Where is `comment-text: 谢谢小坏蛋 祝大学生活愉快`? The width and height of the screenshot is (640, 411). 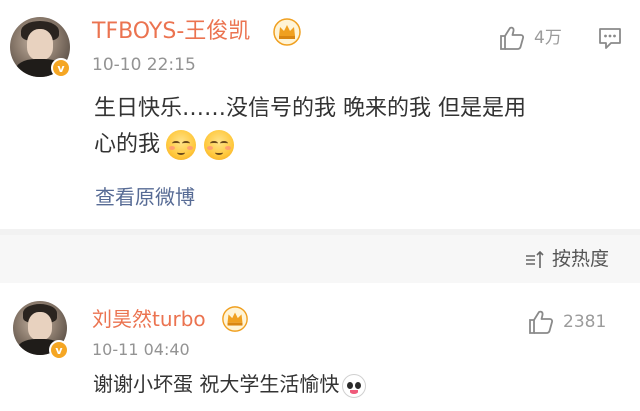
comment-text: 谢谢小坏蛋 祝大学生活愉快 is located at coordinates (230, 384).